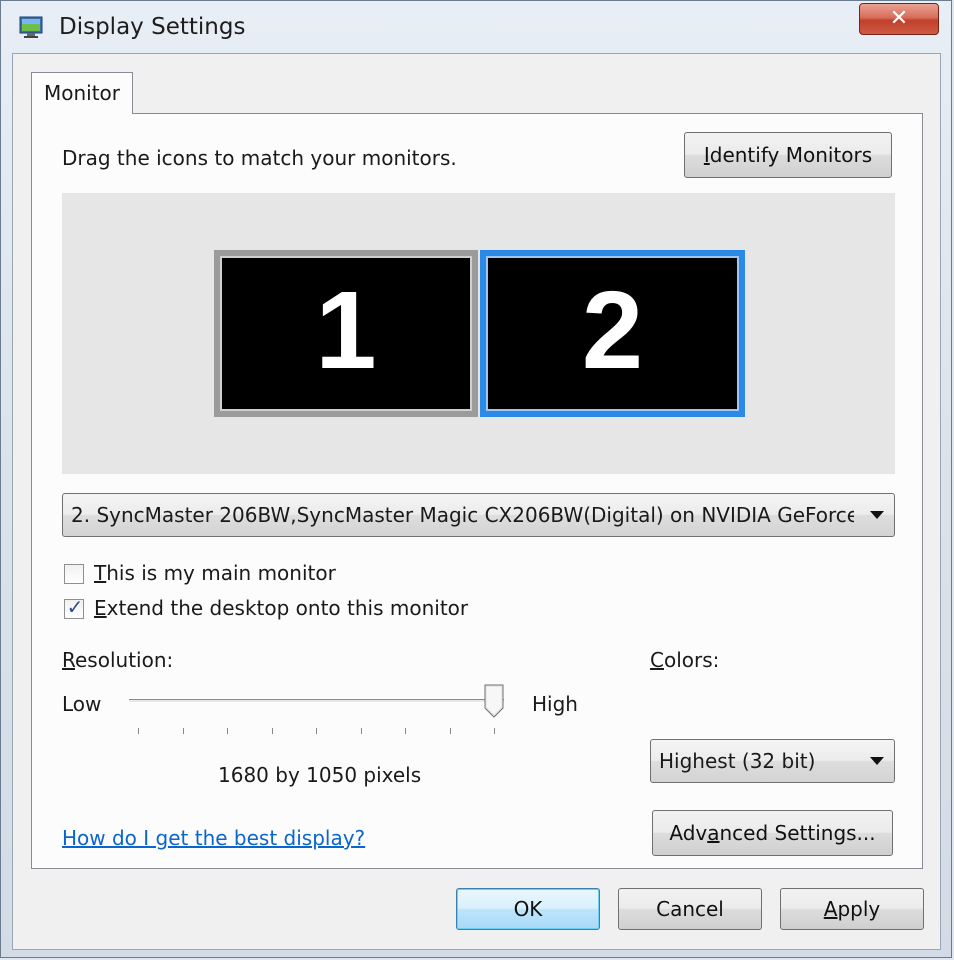 This screenshot has width=954, height=960. Describe the element at coordinates (31, 27) in the screenshot. I see `display-settings-icon` at that location.